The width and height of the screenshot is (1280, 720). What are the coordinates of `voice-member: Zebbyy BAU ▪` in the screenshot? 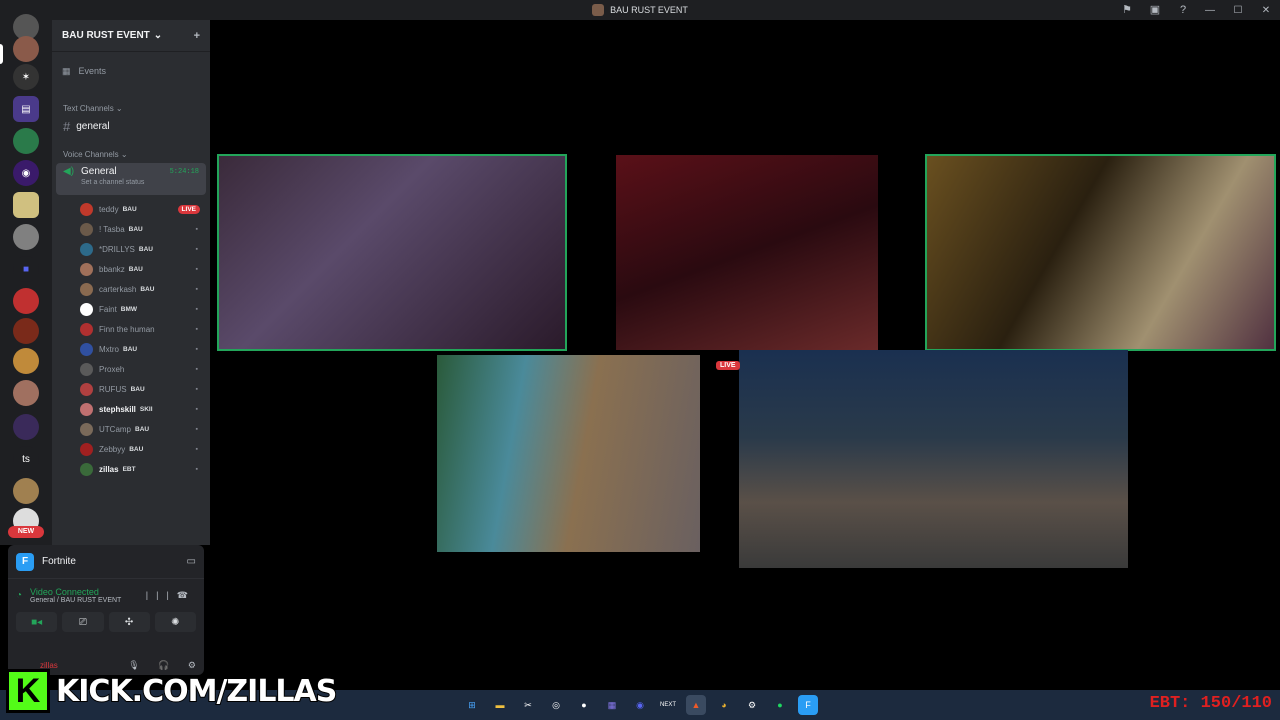 It's located at (131, 449).